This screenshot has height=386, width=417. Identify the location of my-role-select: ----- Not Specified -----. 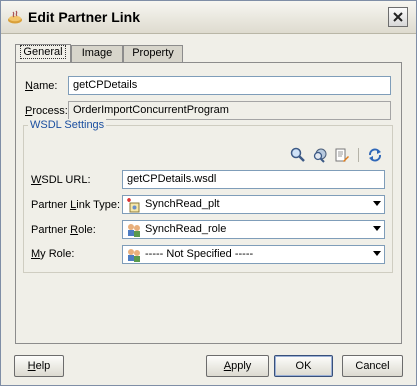
(253, 254).